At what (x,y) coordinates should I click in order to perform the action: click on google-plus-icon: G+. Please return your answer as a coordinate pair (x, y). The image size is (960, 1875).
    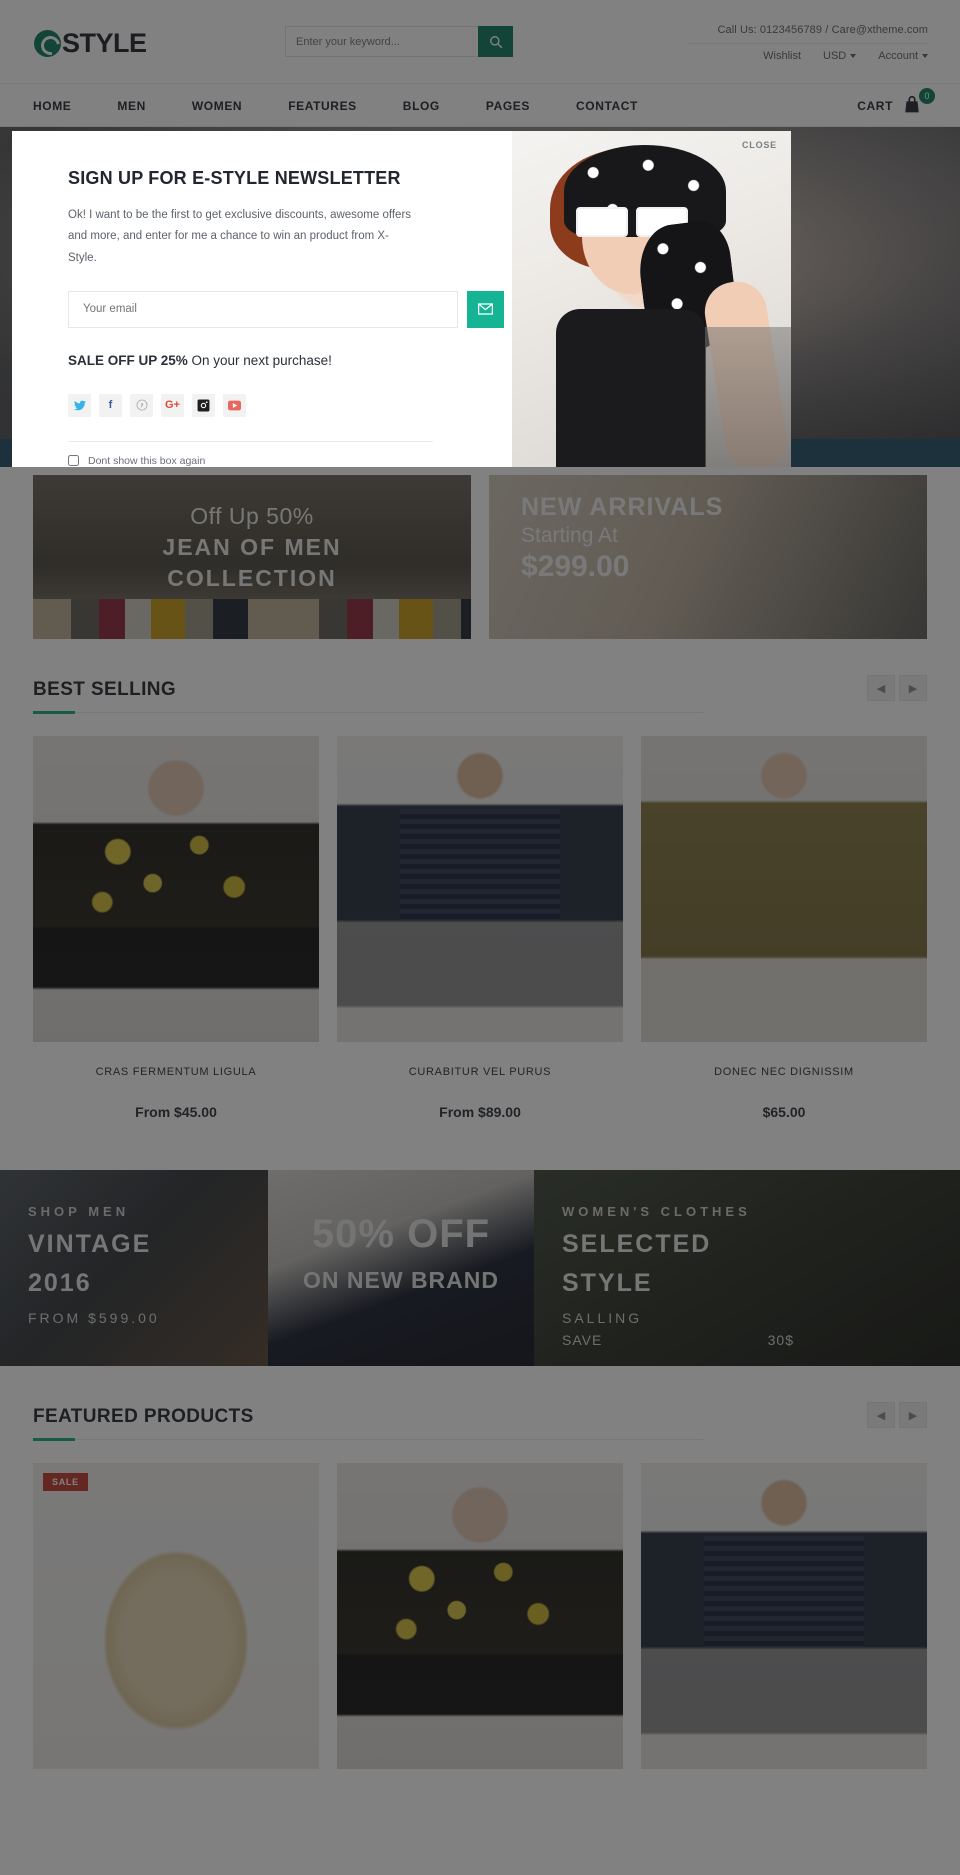
    Looking at the image, I should click on (172, 405).